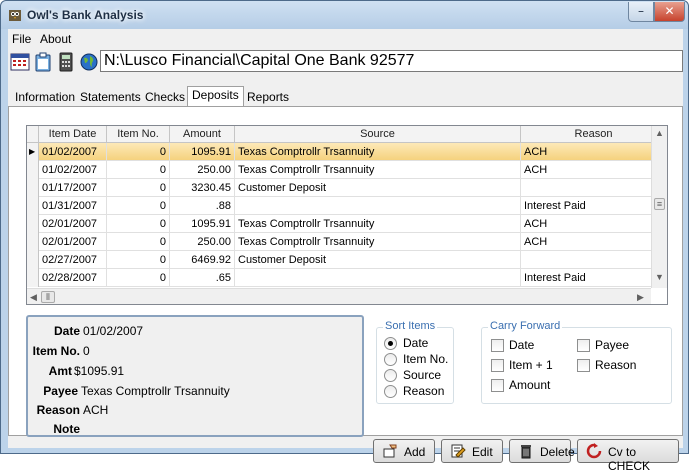 This screenshot has height=473, width=689. Describe the element at coordinates (339, 296) in the screenshot. I see `horizontal-scrollbar: ◀ ⦀ ▶` at that location.